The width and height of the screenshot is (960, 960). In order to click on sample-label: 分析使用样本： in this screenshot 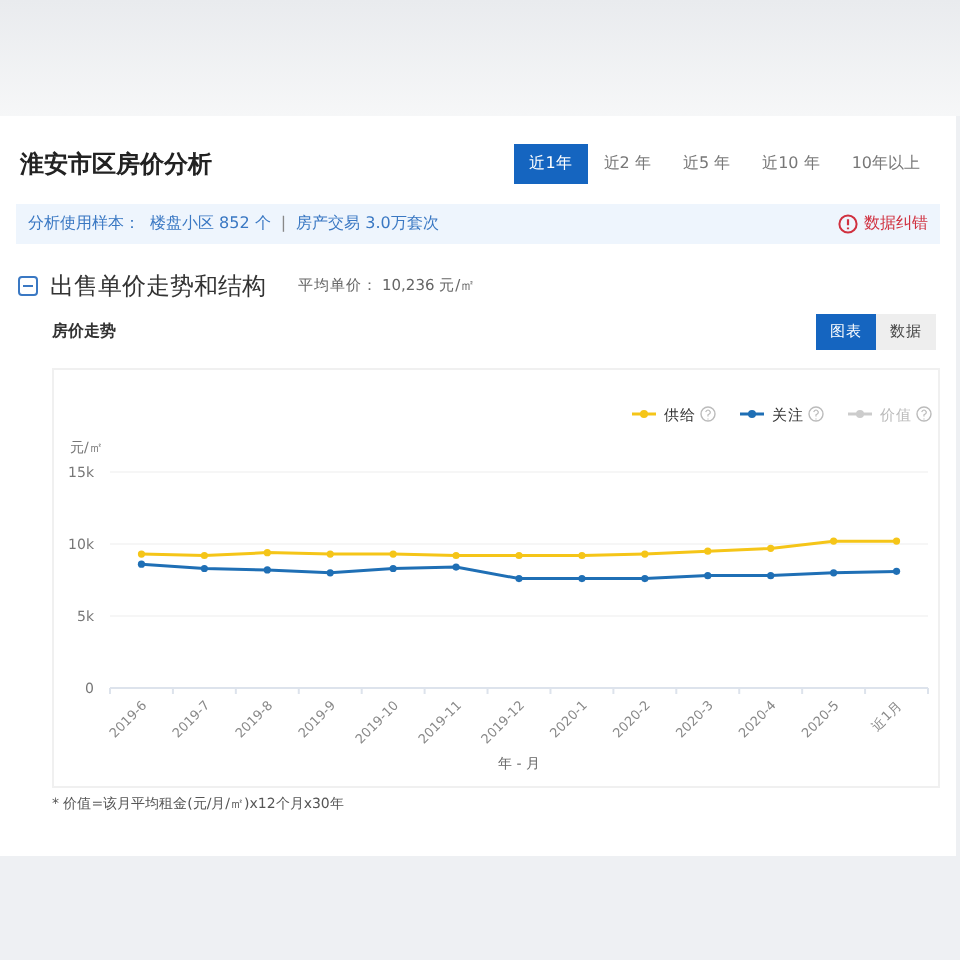, I will do `click(84, 224)`.